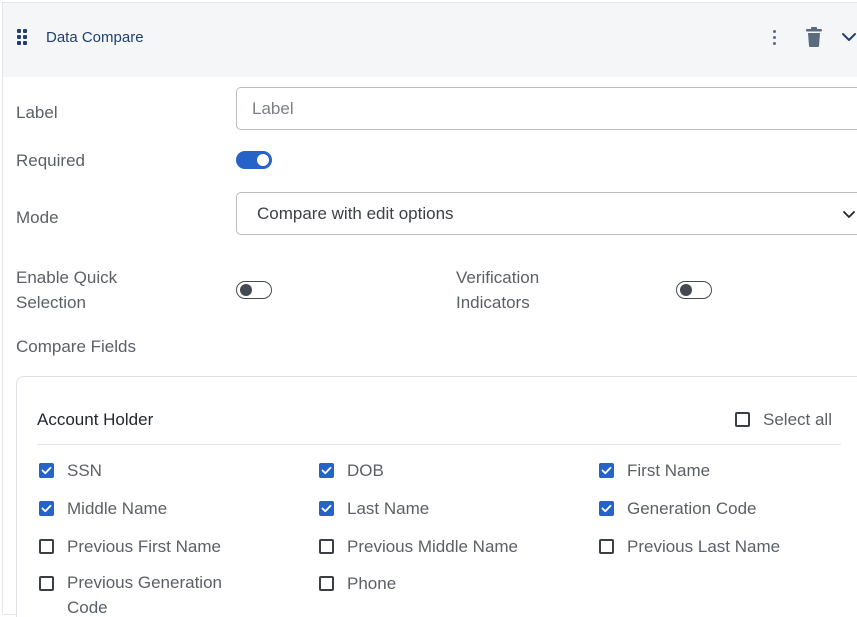  Describe the element at coordinates (694, 290) in the screenshot. I see `verification-indicators-toggle` at that location.